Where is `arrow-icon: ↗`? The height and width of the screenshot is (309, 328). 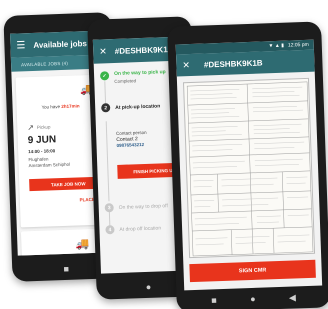 arrow-icon: ↗ is located at coordinates (31, 127).